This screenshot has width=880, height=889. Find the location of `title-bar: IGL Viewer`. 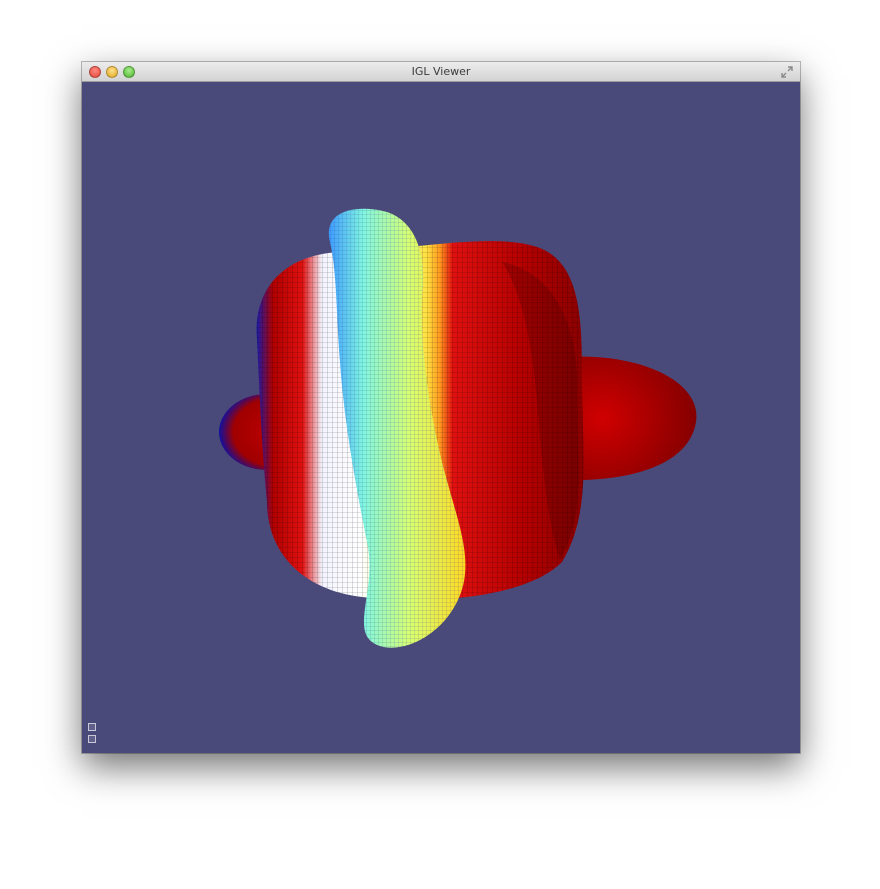

title-bar: IGL Viewer is located at coordinates (441, 72).